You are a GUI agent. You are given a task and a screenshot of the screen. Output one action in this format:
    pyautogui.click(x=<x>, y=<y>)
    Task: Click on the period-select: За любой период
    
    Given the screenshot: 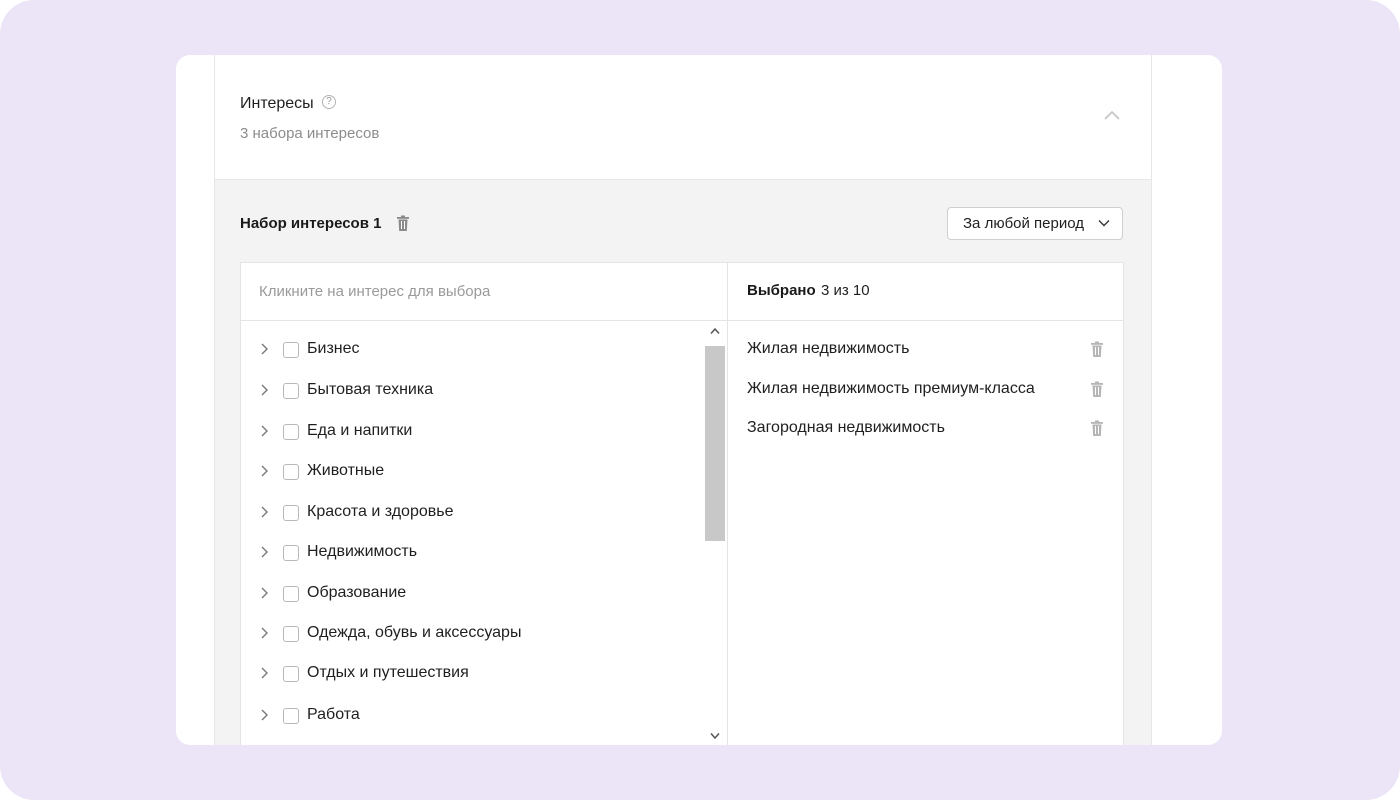 What is the action you would take?
    pyautogui.click(x=1035, y=223)
    